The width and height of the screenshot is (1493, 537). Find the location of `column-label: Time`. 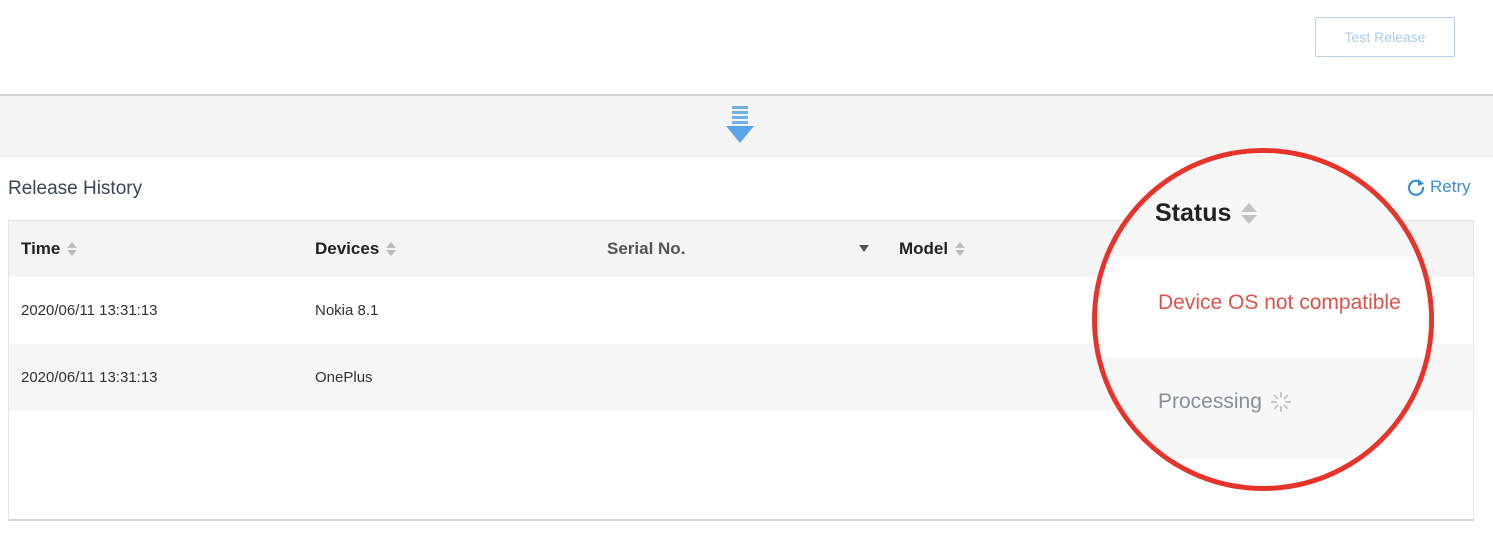

column-label: Time is located at coordinates (41, 248).